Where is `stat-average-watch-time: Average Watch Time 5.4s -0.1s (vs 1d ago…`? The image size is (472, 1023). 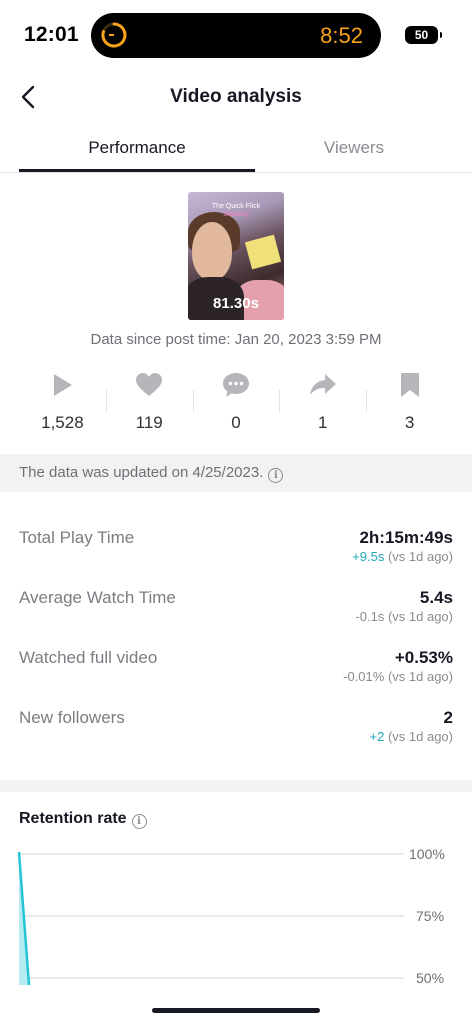
stat-average-watch-time: Average Watch Time 5.4s -0.1s (vs 1d ago… is located at coordinates (236, 613).